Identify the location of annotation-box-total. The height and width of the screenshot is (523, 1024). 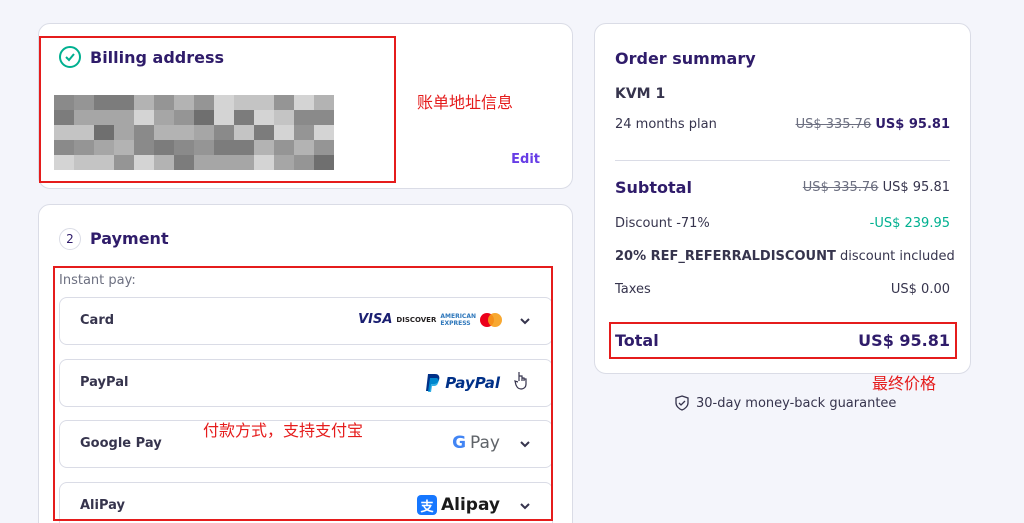
(783, 340).